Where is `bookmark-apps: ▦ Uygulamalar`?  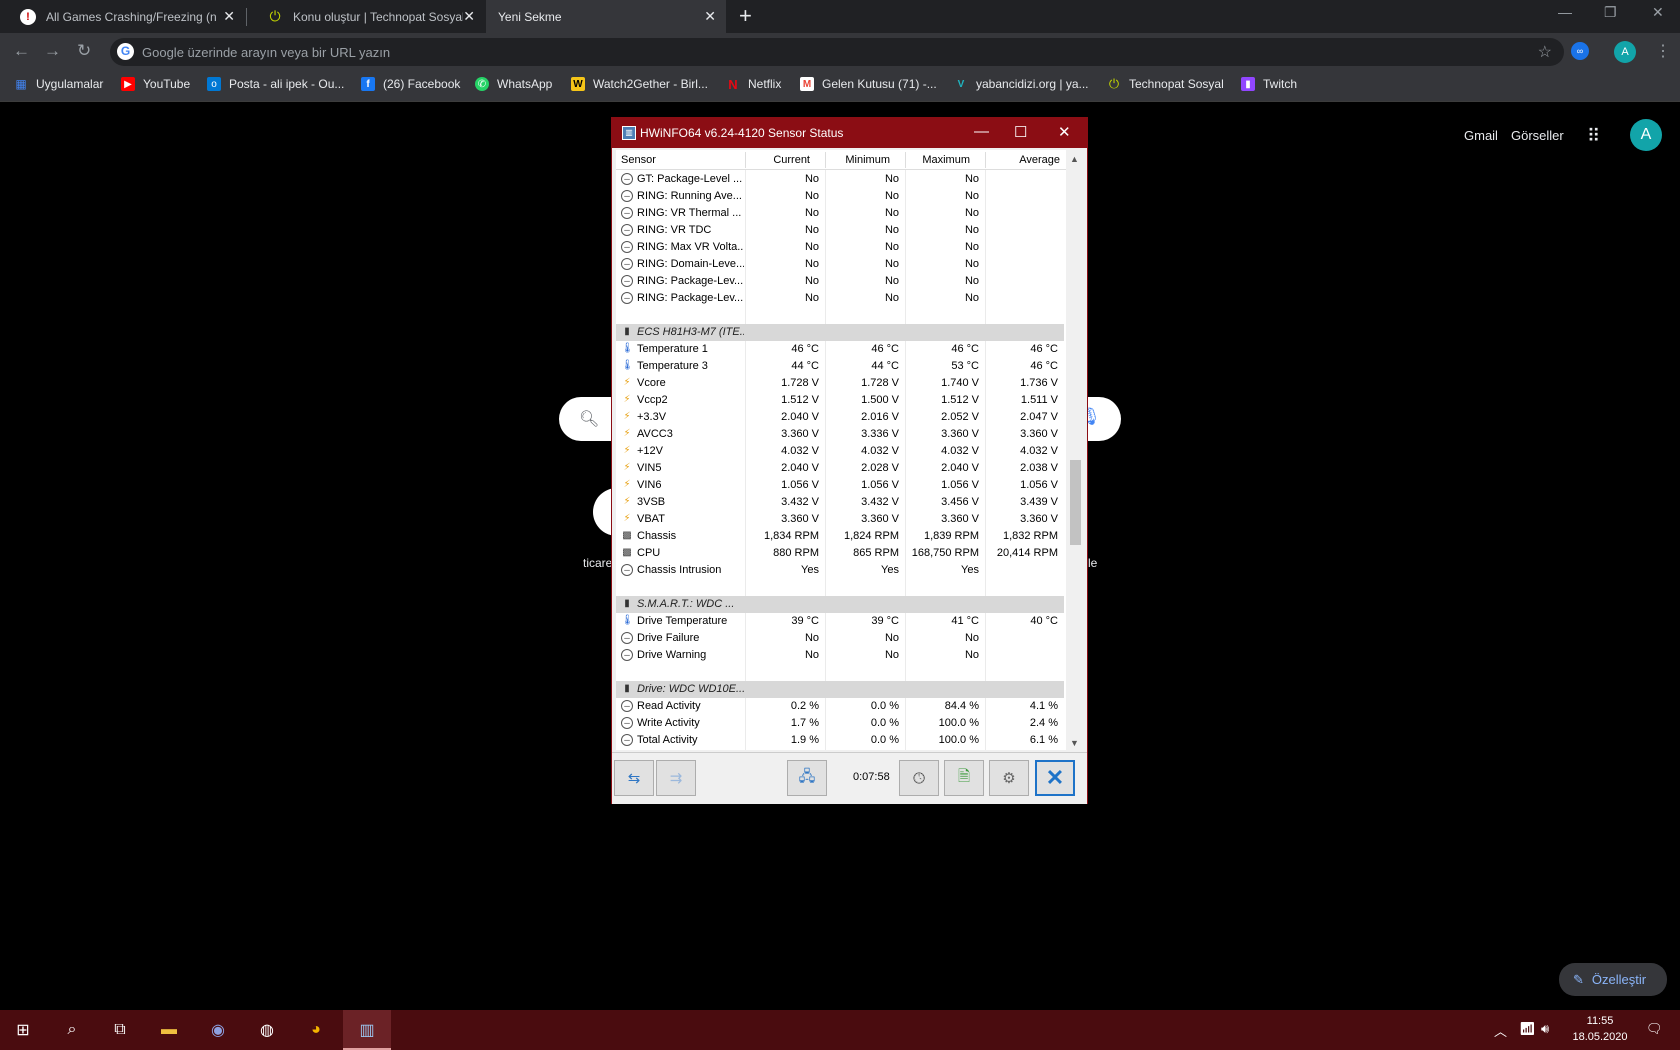
bookmark-apps: ▦ Uygulamalar is located at coordinates (58, 84).